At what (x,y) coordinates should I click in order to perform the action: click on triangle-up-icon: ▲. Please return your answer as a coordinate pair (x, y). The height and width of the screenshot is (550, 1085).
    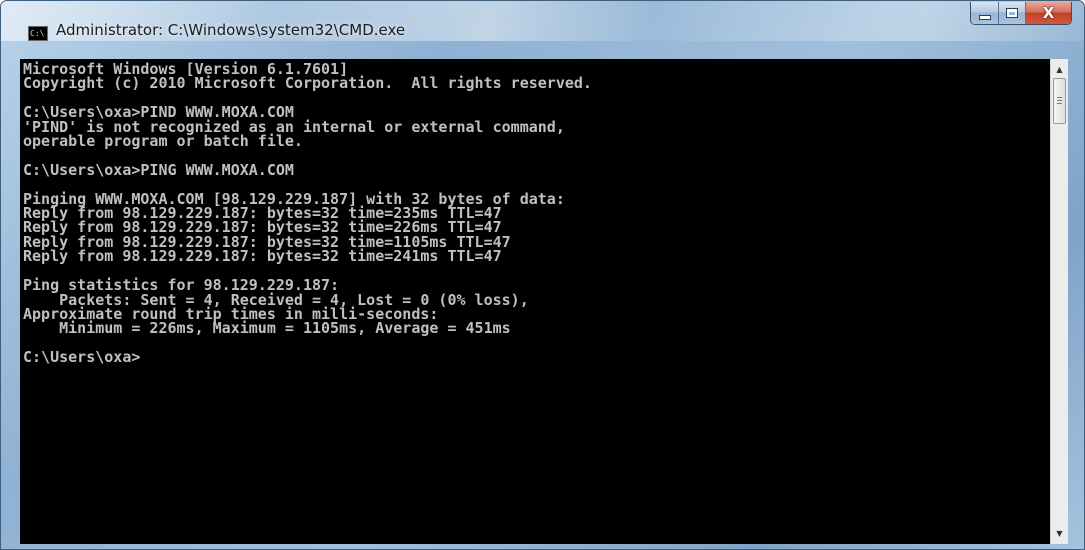
    Looking at the image, I should click on (1059, 69).